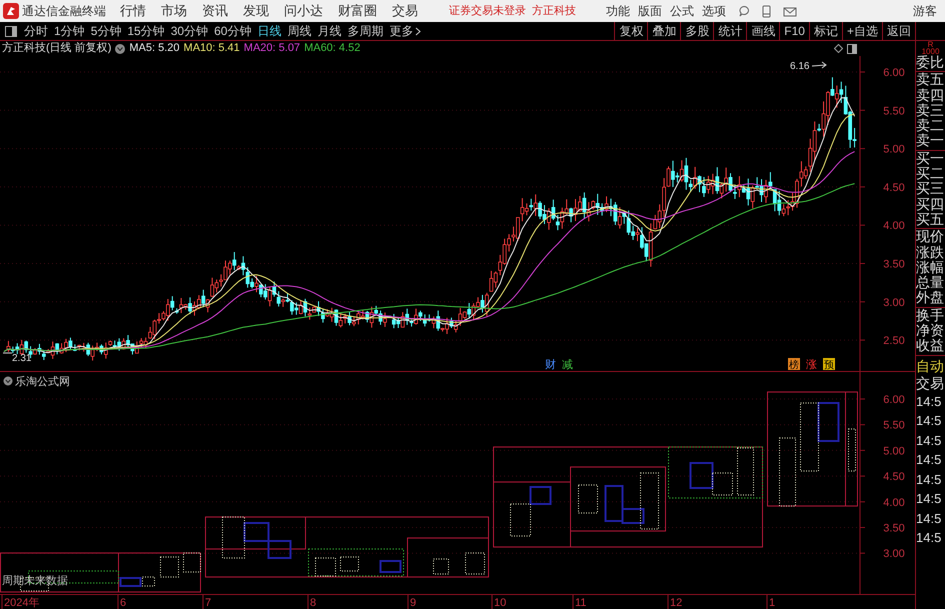  What do you see at coordinates (930, 126) in the screenshot?
I see `quote-label: 卖二` at bounding box center [930, 126].